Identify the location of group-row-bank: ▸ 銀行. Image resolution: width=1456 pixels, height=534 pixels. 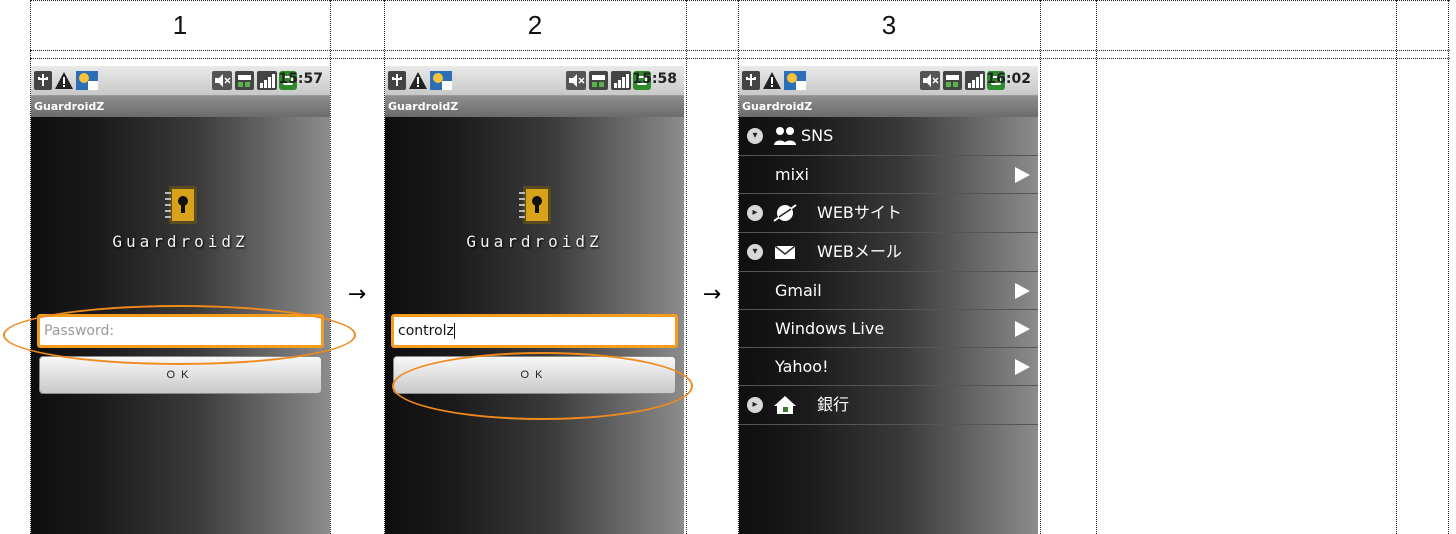
(888, 405).